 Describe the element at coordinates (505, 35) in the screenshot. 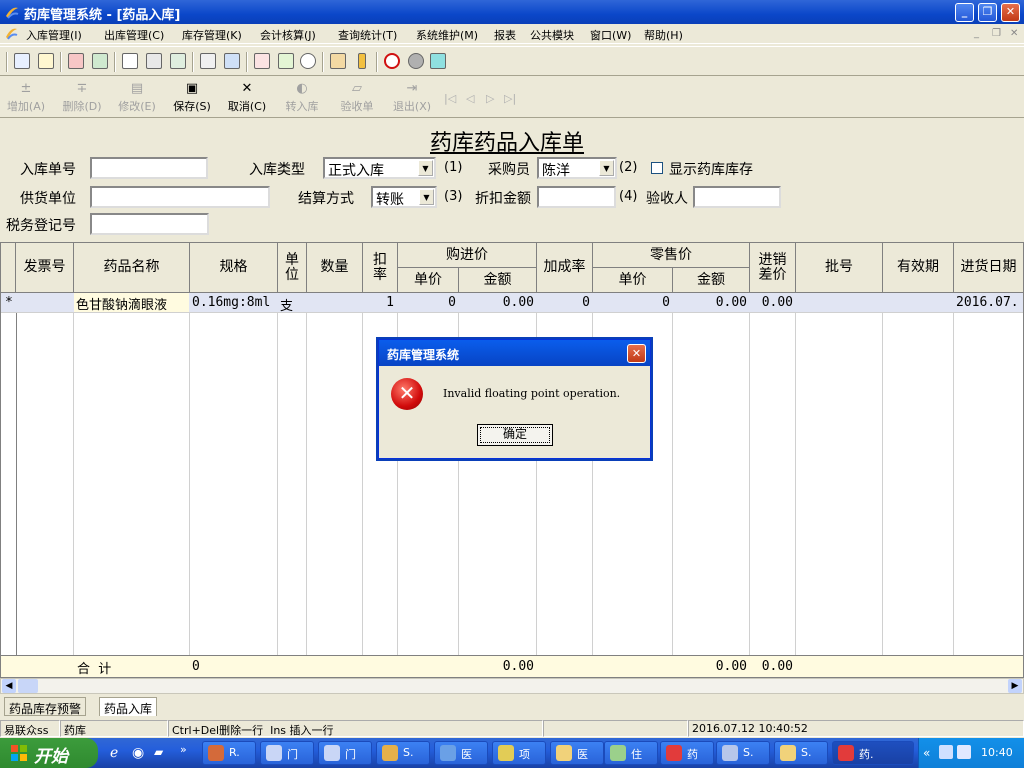

I see `menu-reports: 报表` at that location.